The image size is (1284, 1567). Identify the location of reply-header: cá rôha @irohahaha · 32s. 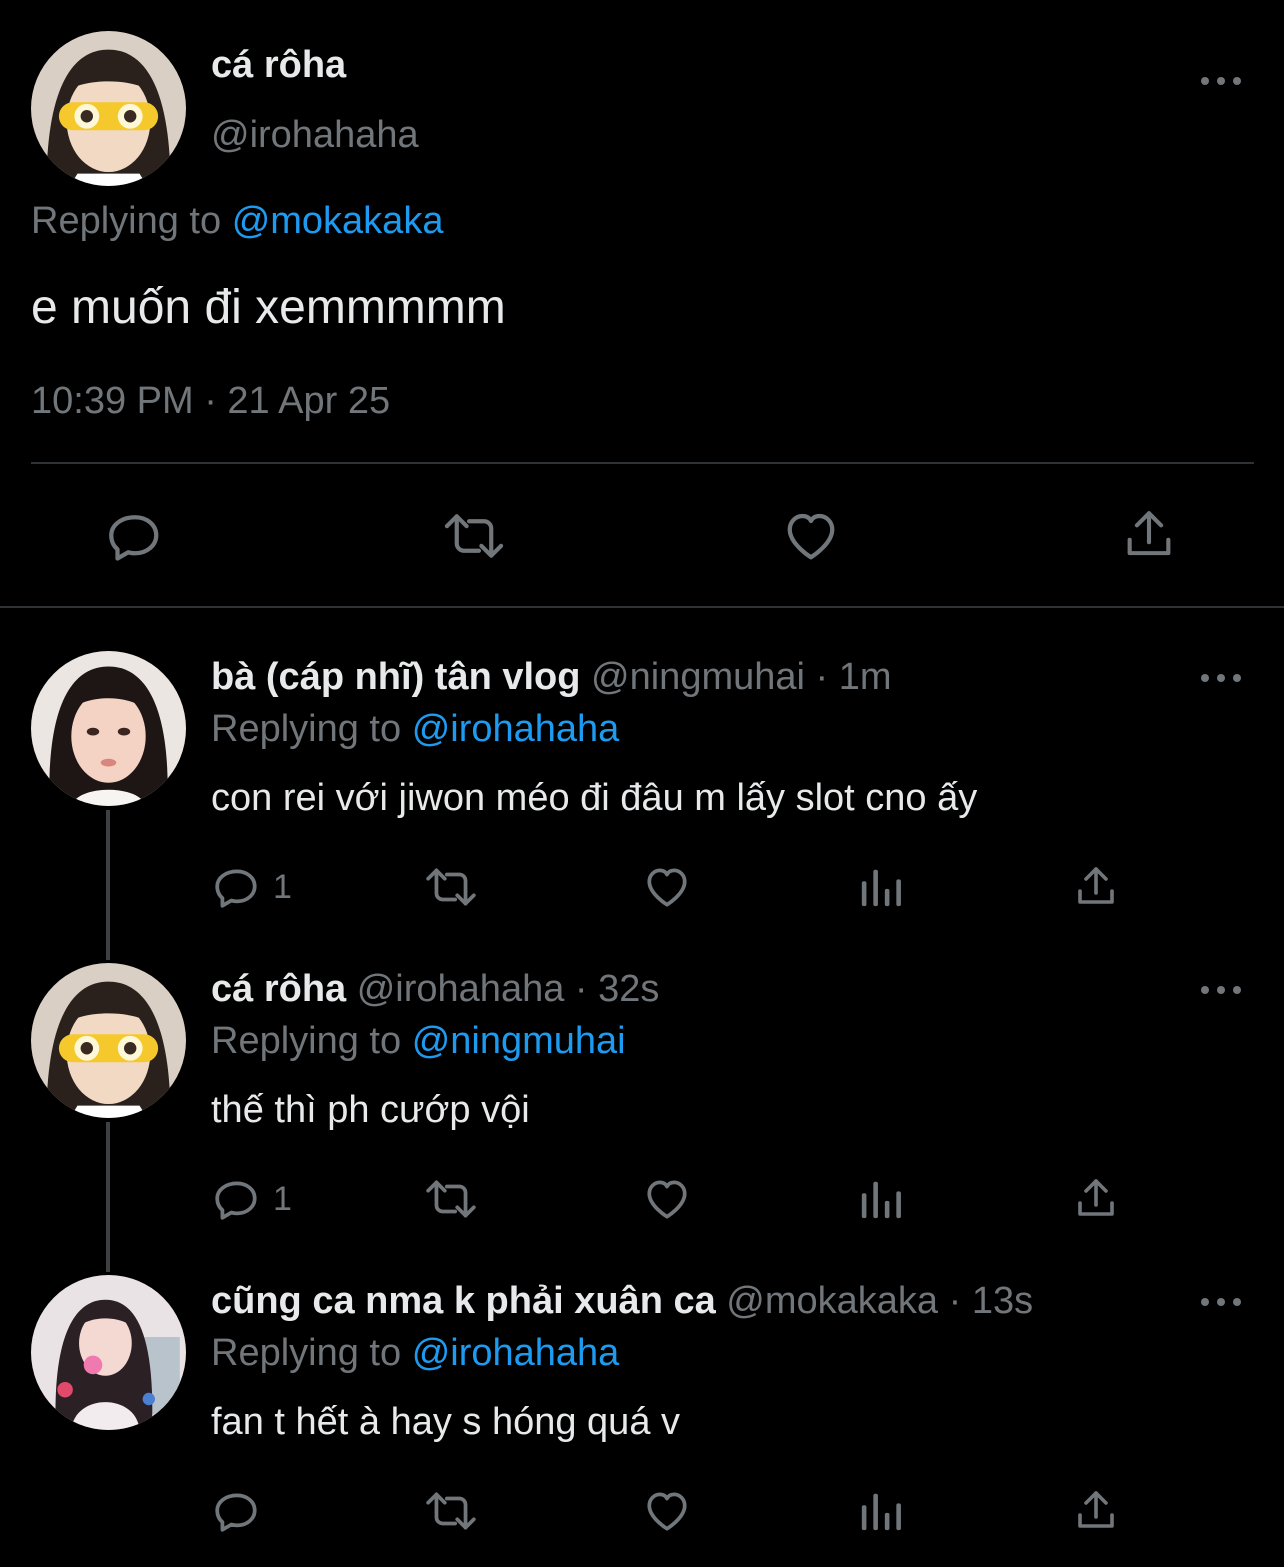
(435, 989).